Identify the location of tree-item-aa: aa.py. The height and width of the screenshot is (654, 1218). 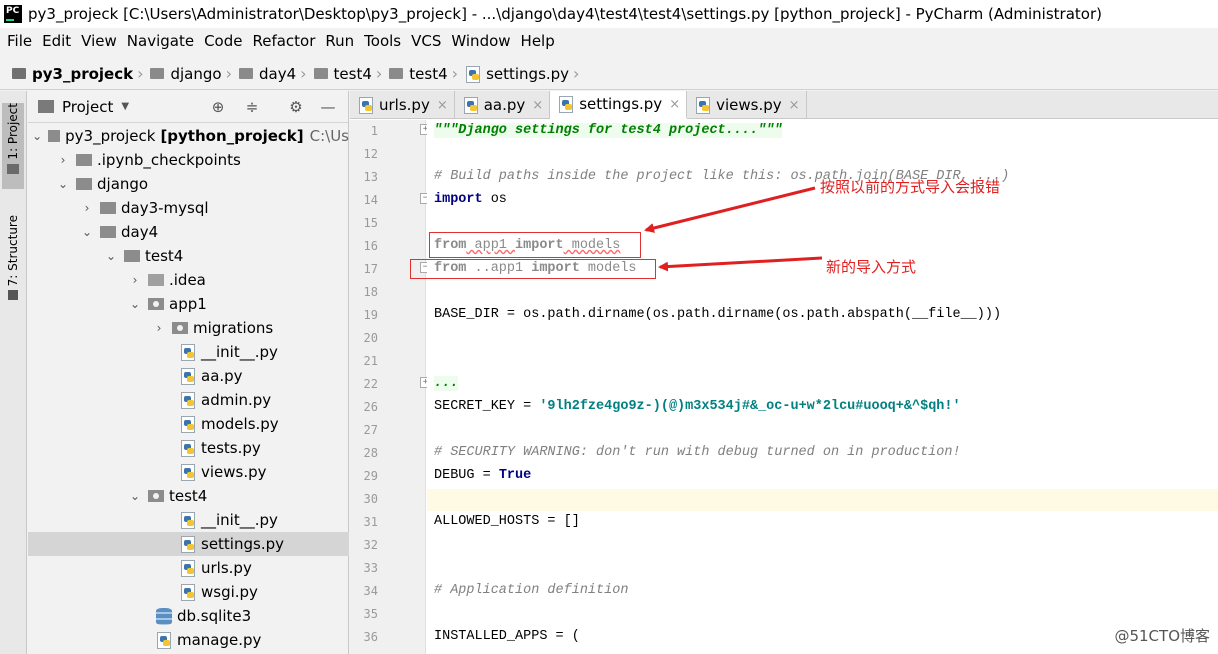
(188, 376).